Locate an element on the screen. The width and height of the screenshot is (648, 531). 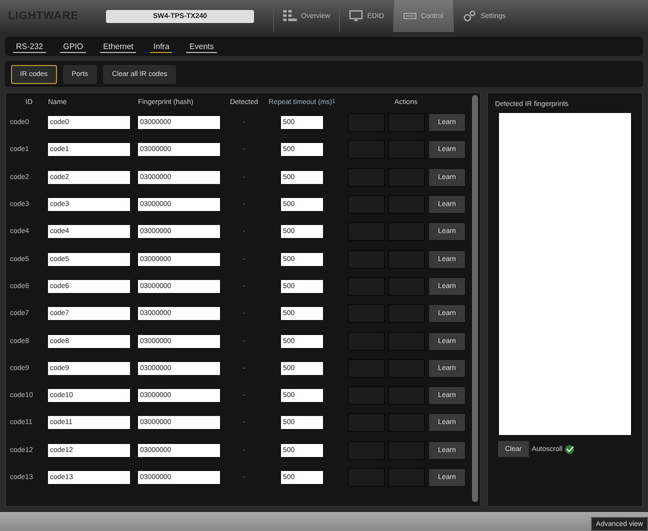
sub-tab: Ethernet is located at coordinates (118, 46).